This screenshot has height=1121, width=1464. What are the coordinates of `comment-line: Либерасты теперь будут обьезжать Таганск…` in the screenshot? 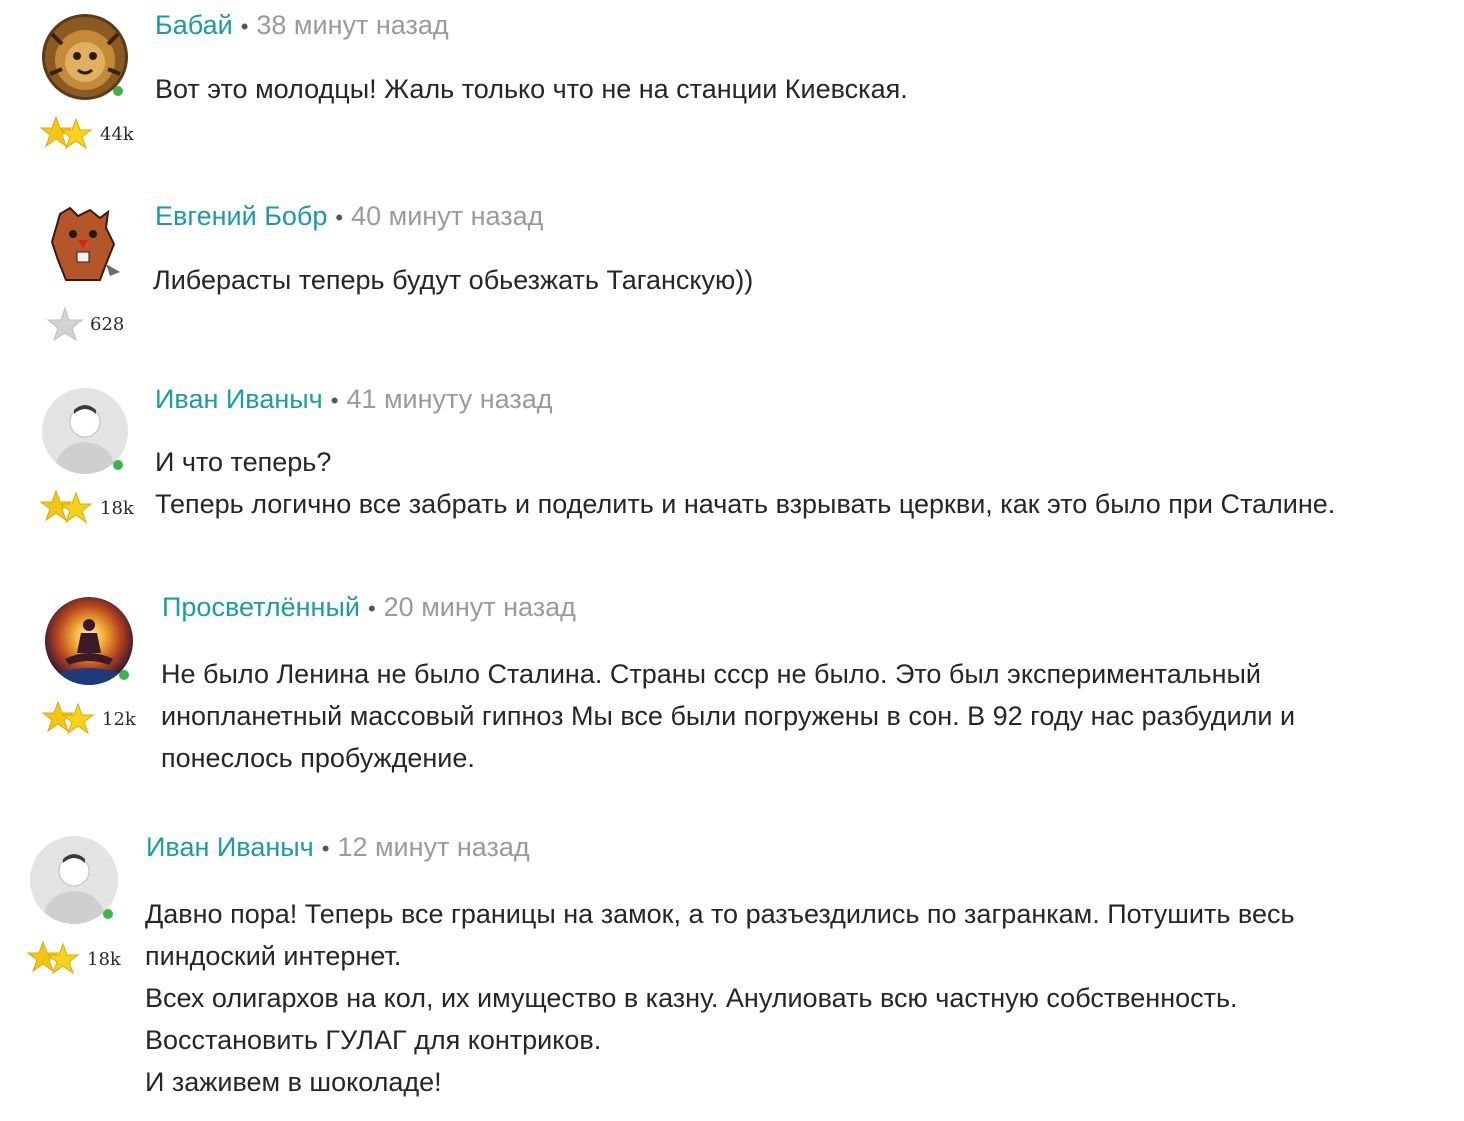 It's located at (453, 280).